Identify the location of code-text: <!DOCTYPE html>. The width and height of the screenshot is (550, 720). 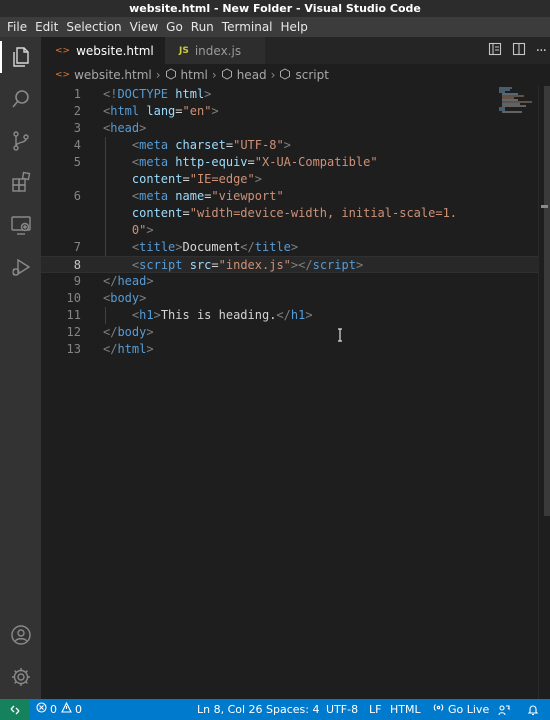
(157, 94).